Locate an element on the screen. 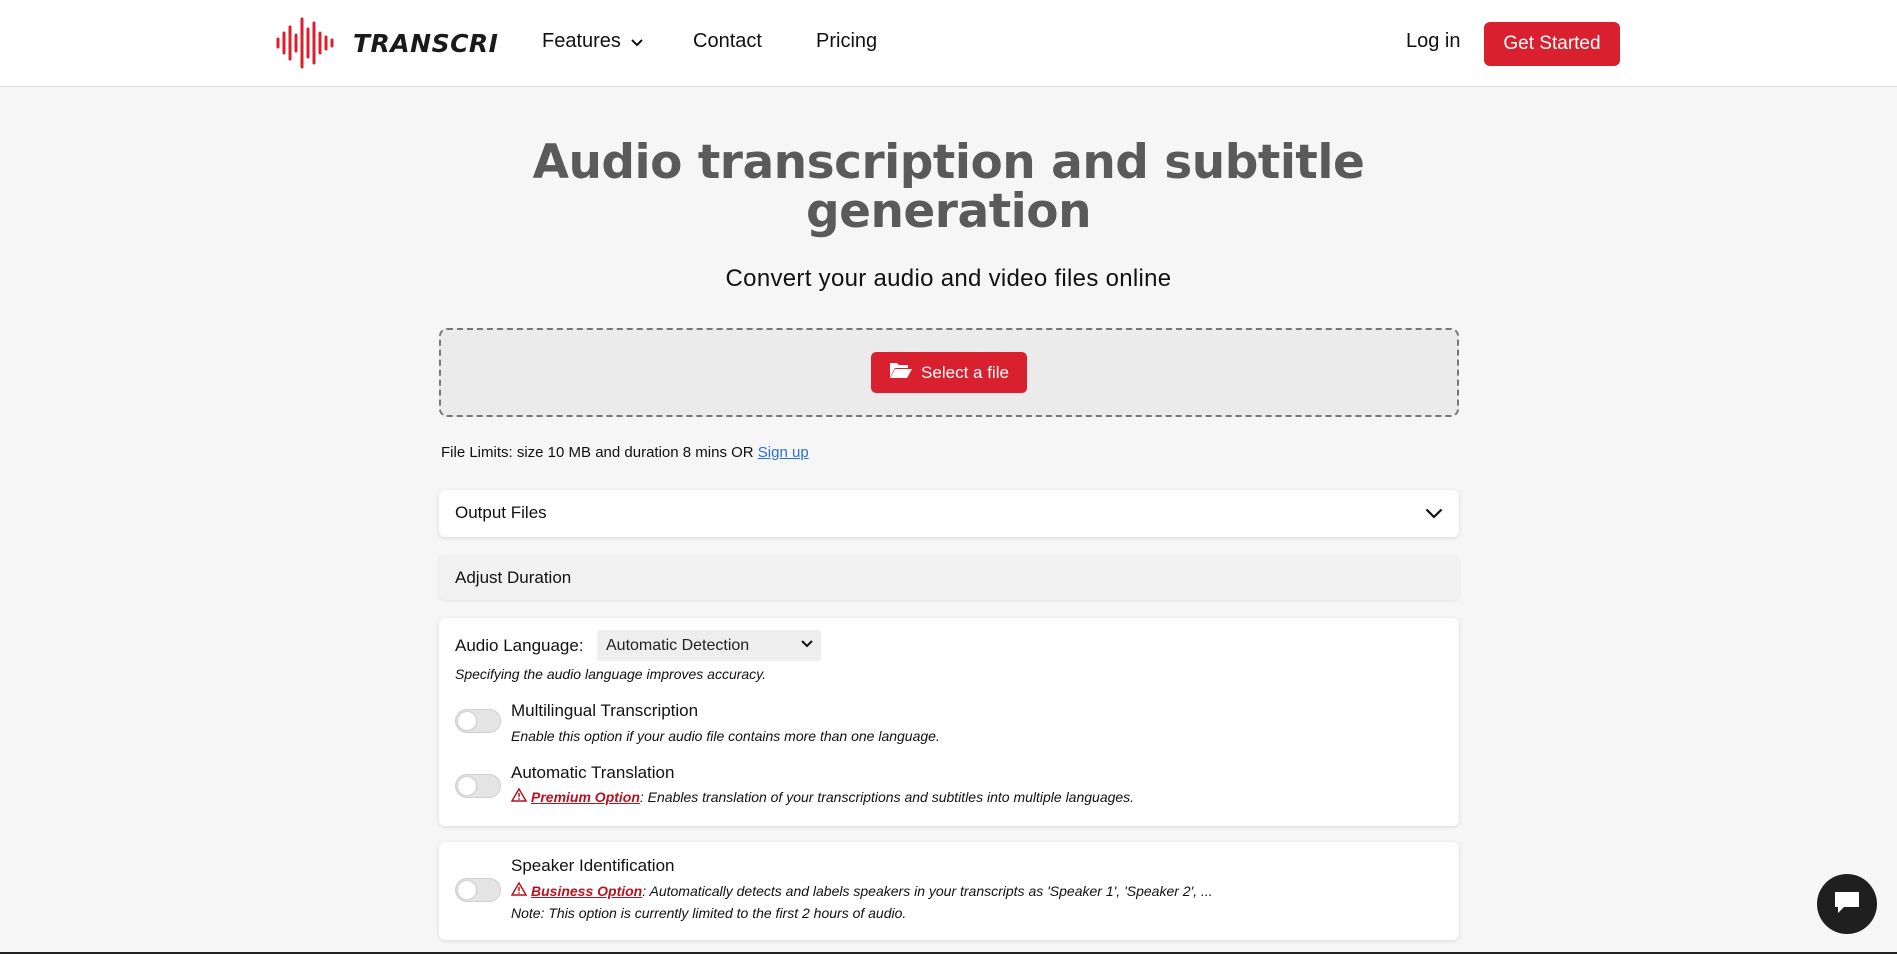 The height and width of the screenshot is (954, 1897). waveform-icon is located at coordinates (311, 43).